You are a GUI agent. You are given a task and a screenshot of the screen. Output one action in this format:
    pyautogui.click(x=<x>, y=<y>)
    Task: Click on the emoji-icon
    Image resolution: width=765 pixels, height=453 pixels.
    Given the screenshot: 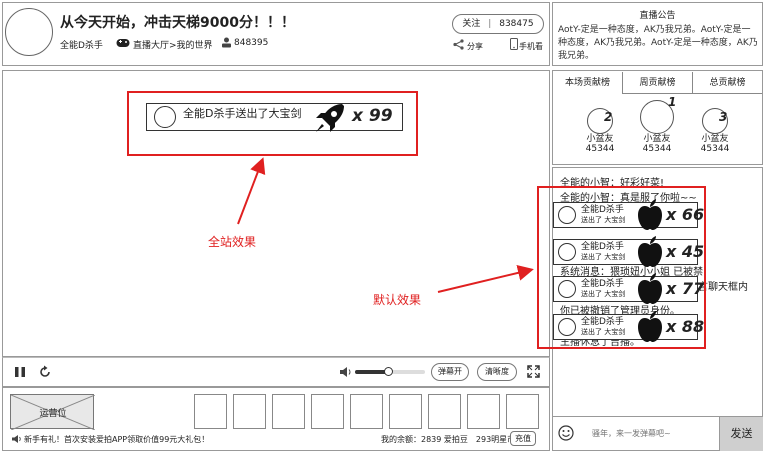 What is the action you would take?
    pyautogui.click(x=566, y=433)
    